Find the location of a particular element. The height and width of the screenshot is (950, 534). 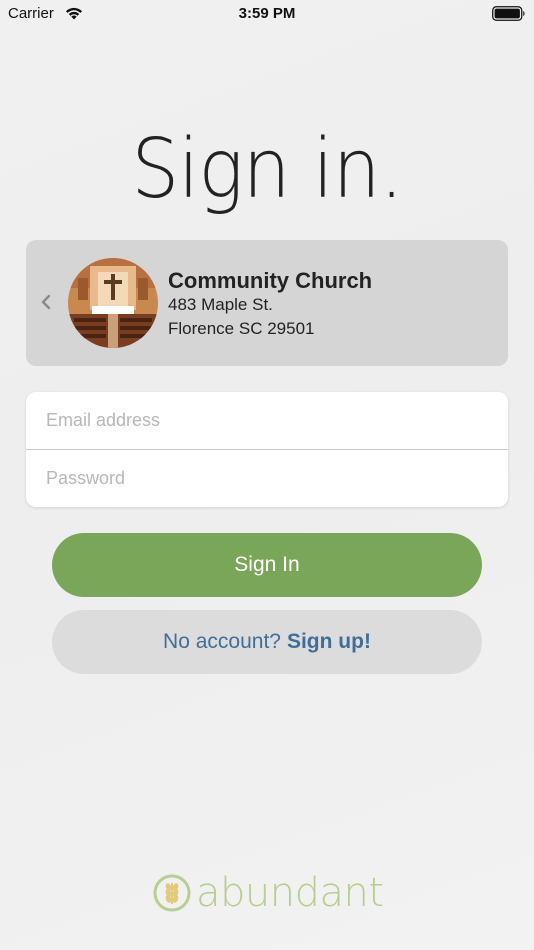

login-form is located at coordinates (267, 449).